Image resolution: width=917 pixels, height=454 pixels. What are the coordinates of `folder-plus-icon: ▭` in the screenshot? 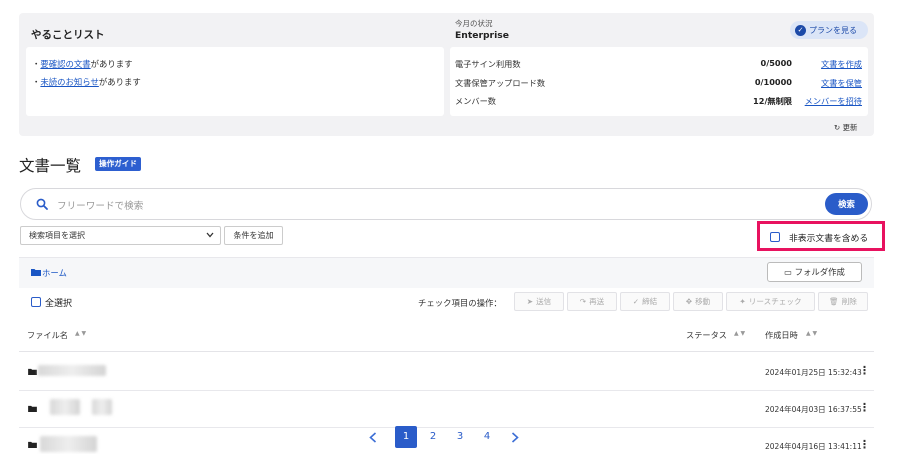 It's located at (788, 272).